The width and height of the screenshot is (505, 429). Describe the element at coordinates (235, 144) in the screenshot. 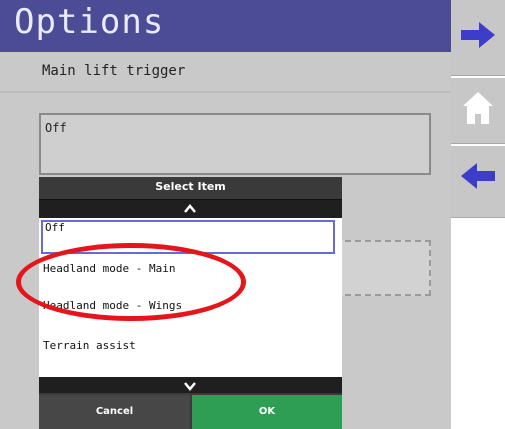

I see `main-lift-trigger-field: Off` at that location.